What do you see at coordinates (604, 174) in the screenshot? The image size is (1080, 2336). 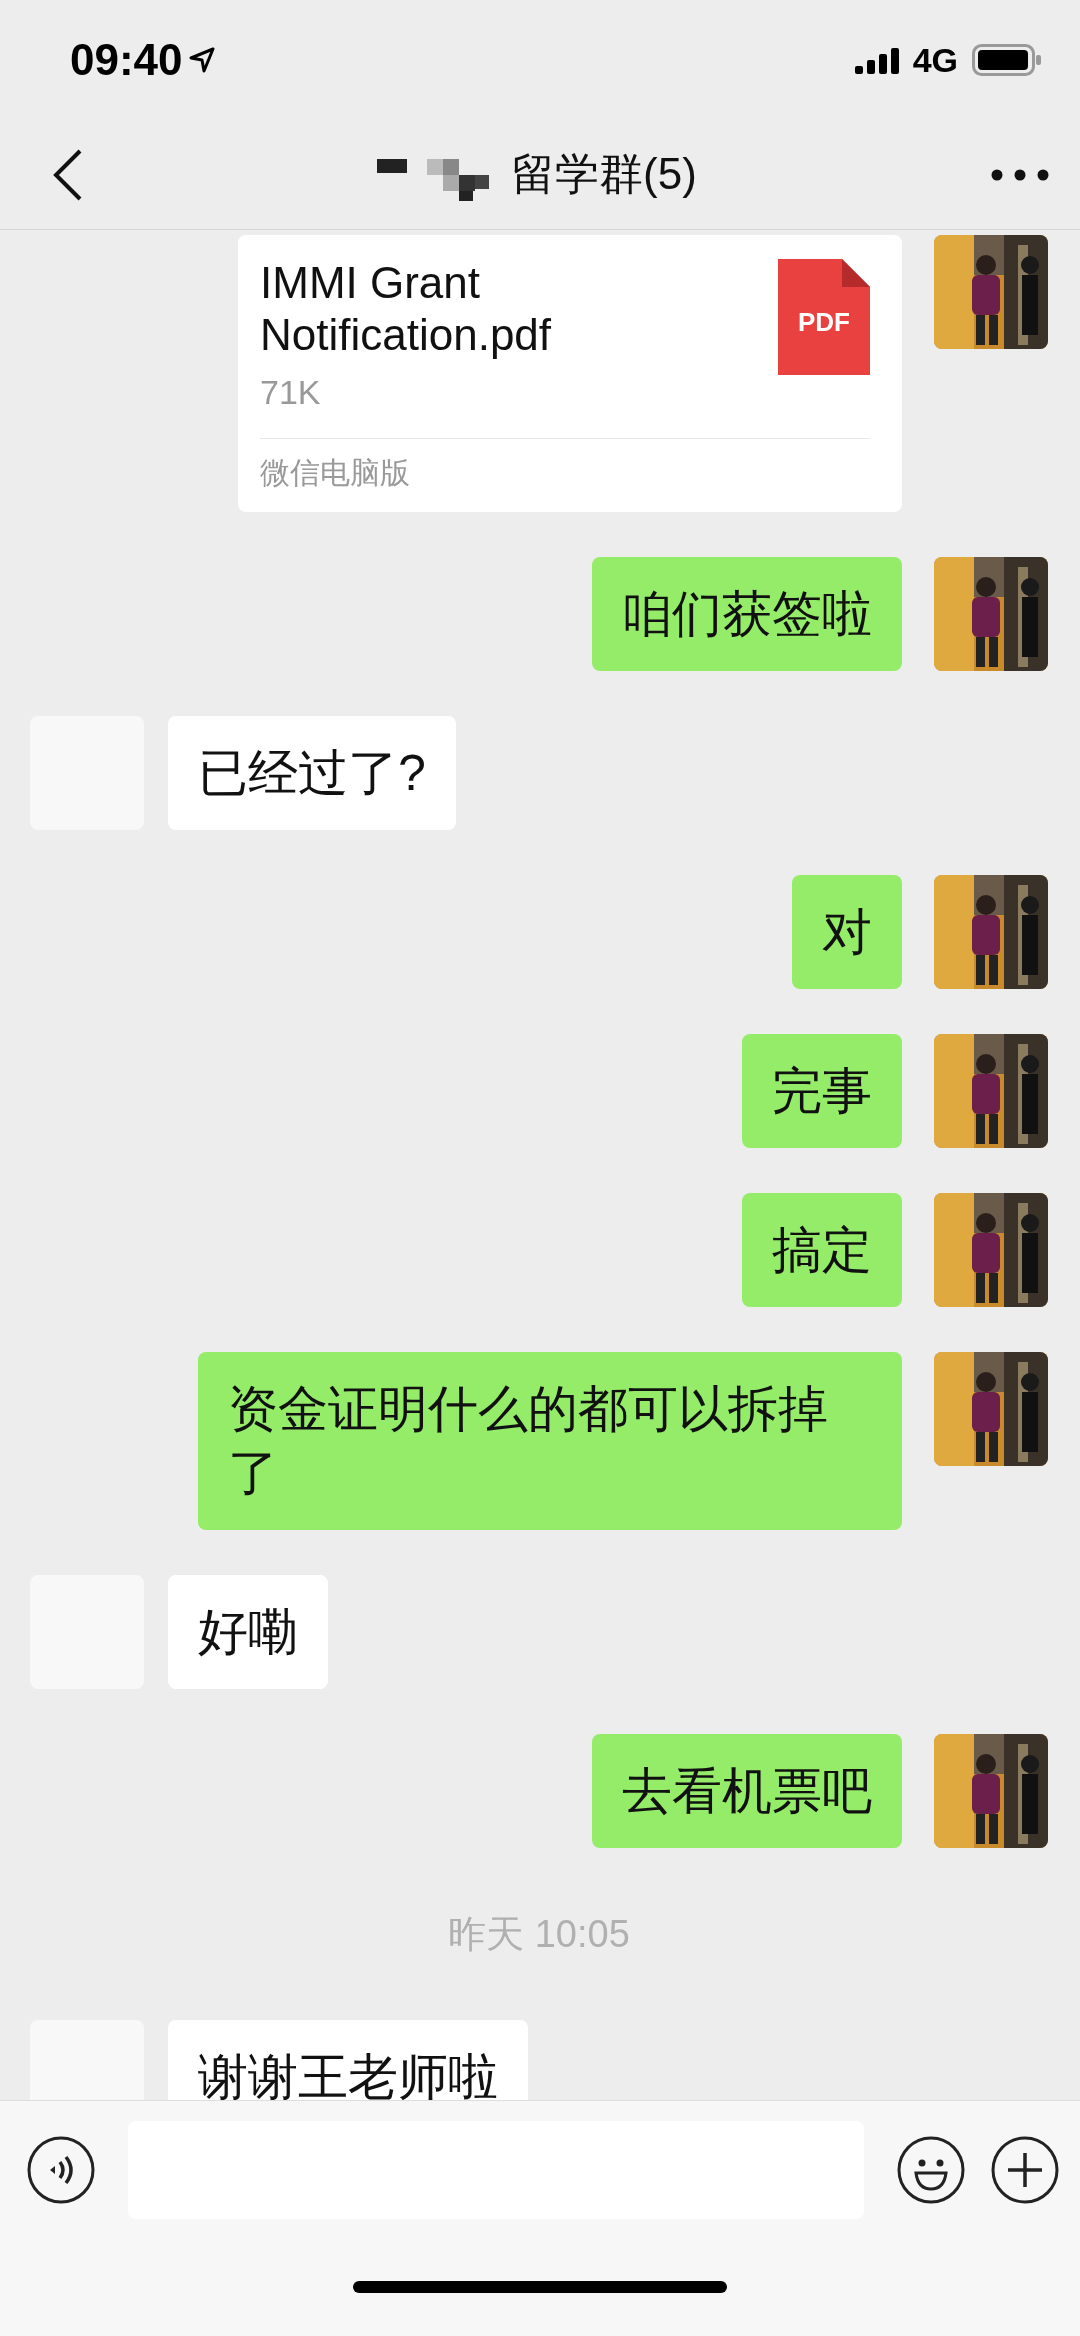 I see `chat-title: 留学群(5)` at bounding box center [604, 174].